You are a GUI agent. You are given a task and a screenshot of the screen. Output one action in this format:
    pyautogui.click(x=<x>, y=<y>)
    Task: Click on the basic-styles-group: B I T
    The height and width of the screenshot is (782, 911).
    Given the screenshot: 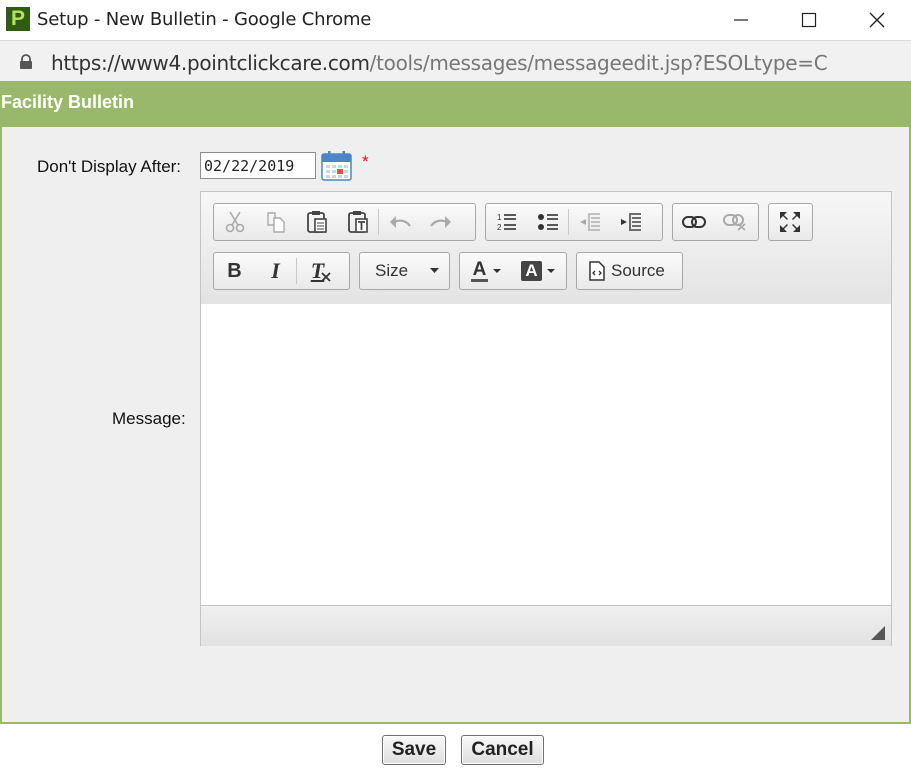 What is the action you would take?
    pyautogui.click(x=281, y=271)
    